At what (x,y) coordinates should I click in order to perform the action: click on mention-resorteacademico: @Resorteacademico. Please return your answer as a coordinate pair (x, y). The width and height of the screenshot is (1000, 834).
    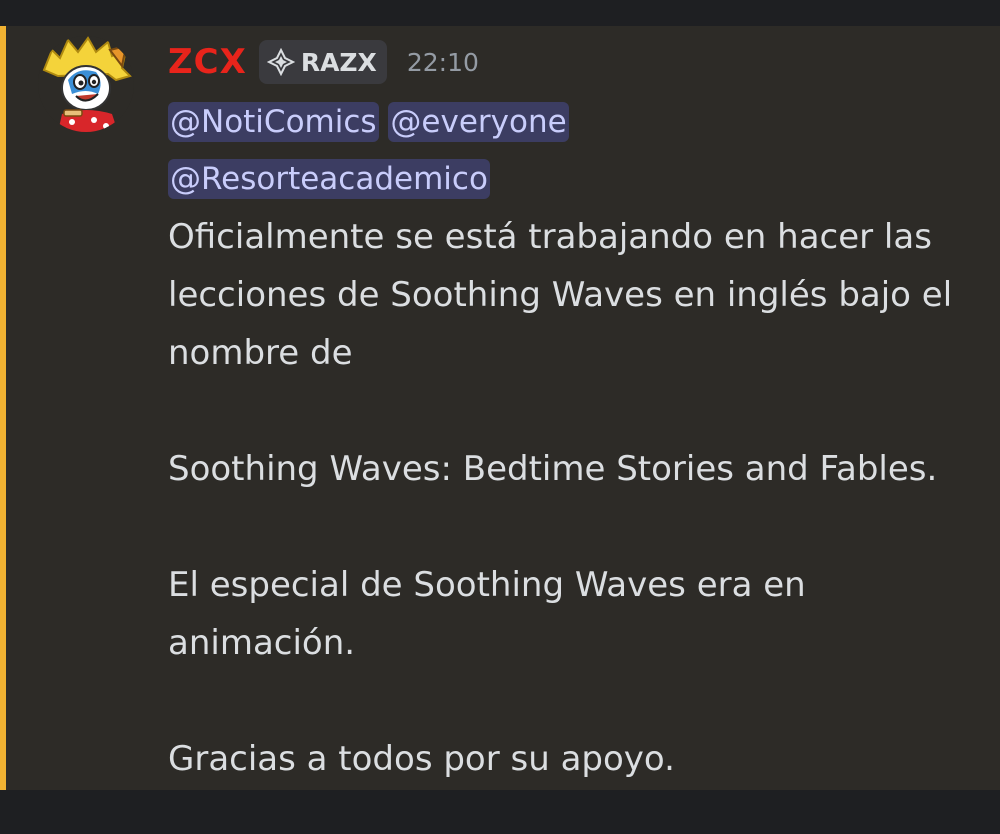
    Looking at the image, I should click on (329, 179).